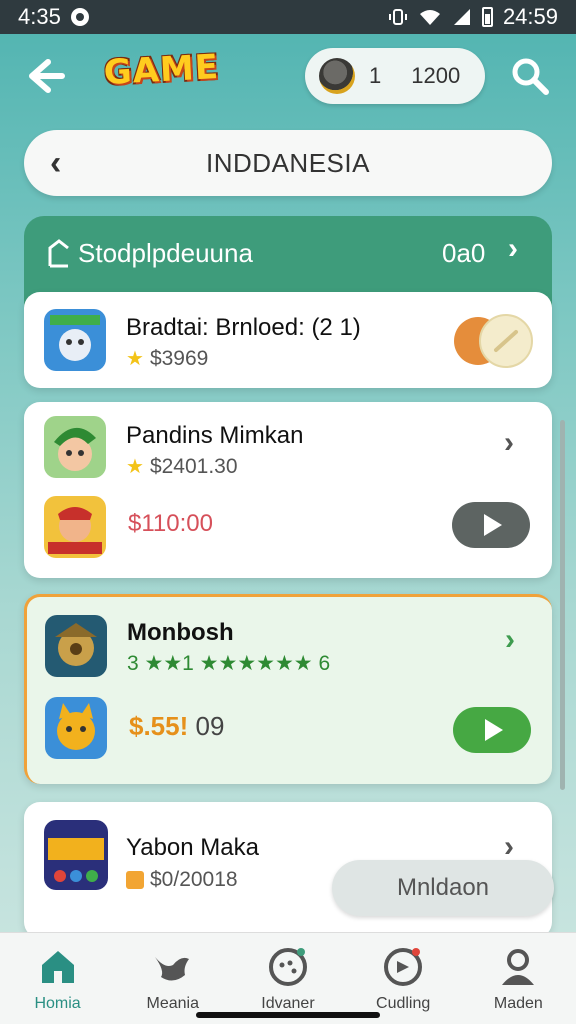 The image size is (576, 1024). I want to click on status-left: 4:35, so click(53, 17).